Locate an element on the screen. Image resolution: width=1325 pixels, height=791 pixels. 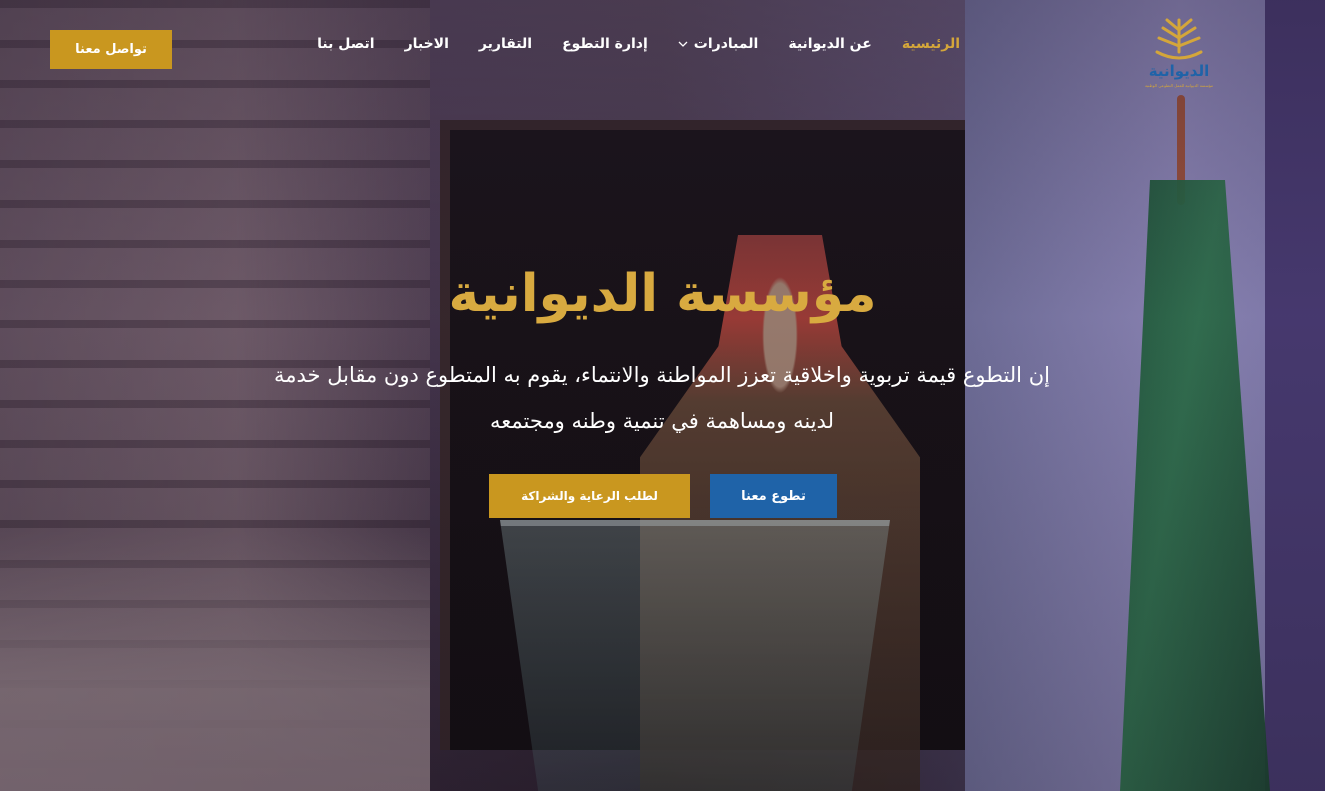
sponsorship-button: لطلب الرعاية والشراكة is located at coordinates (589, 496).